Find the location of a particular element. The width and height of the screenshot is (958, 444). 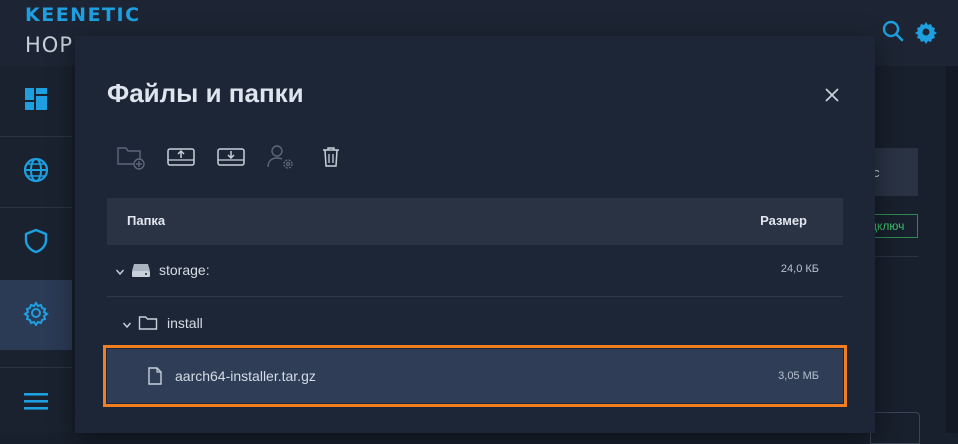

globe-icon is located at coordinates (36, 172).